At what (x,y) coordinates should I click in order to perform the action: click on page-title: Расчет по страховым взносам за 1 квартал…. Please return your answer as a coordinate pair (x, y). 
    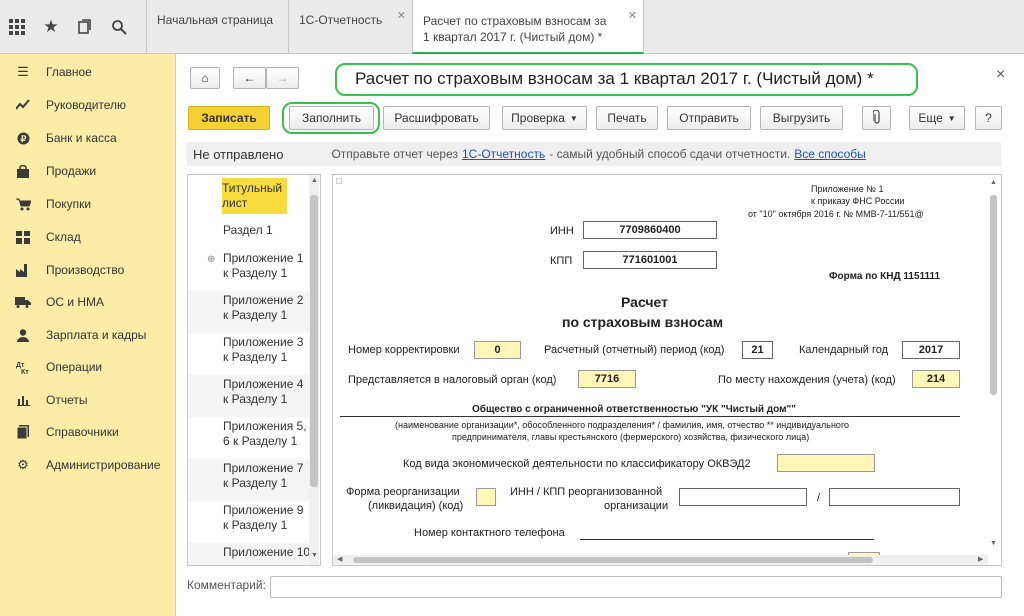
    Looking at the image, I should click on (614, 78).